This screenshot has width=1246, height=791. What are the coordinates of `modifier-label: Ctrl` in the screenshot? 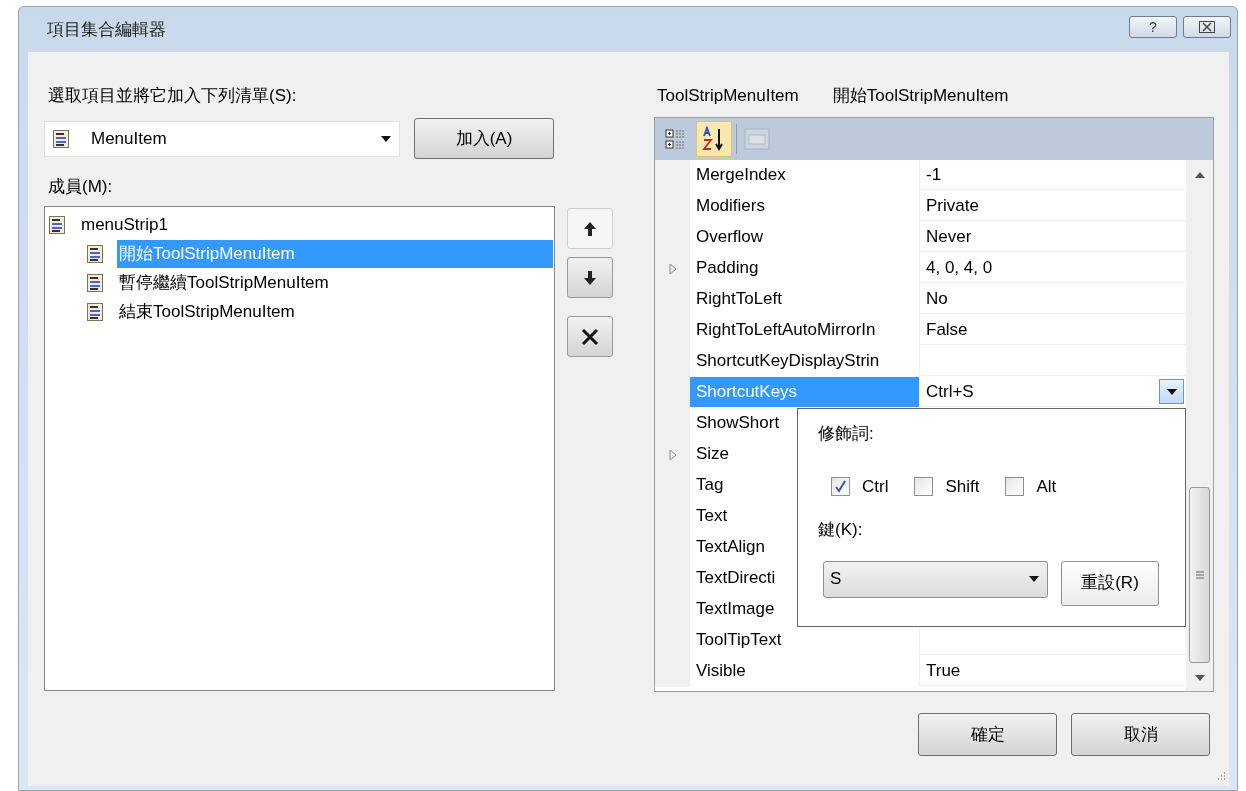 It's located at (875, 486).